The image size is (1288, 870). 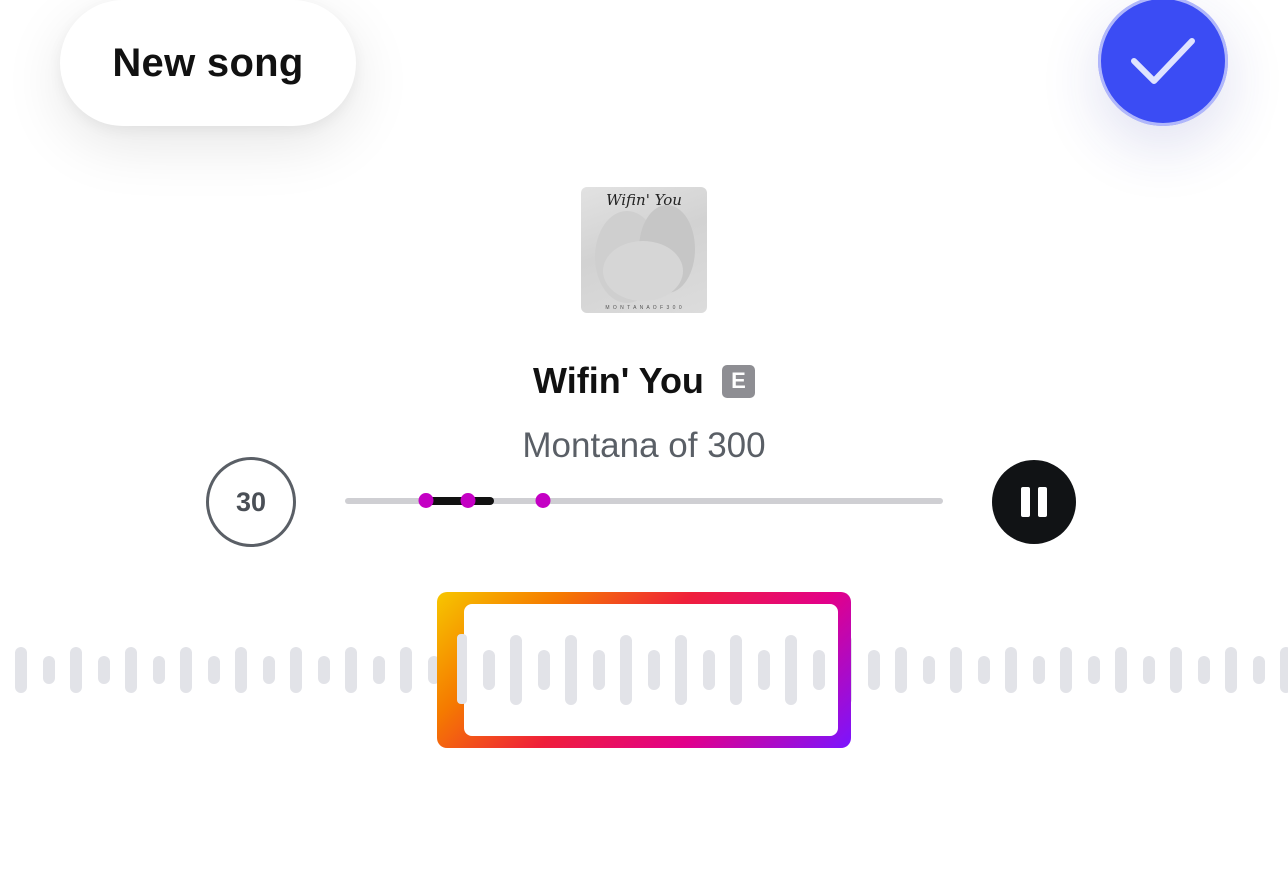 What do you see at coordinates (738, 381) in the screenshot?
I see `explicit-badge: E` at bounding box center [738, 381].